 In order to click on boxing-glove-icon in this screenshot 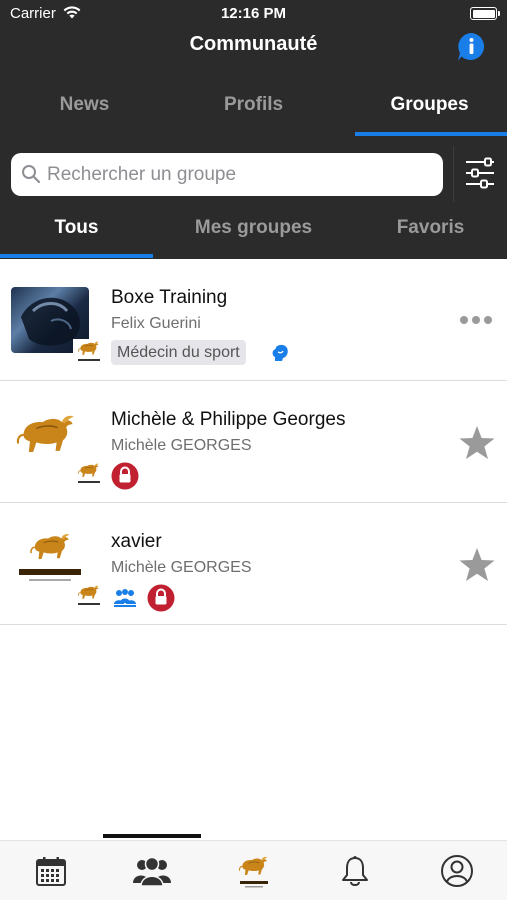, I will do `click(280, 352)`.